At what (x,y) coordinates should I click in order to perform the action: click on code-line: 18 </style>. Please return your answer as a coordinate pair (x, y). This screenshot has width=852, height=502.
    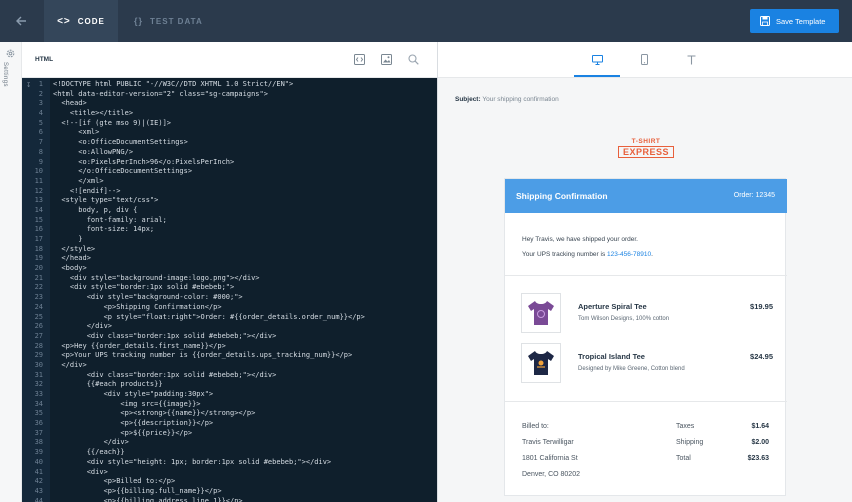
    Looking at the image, I should click on (229, 250).